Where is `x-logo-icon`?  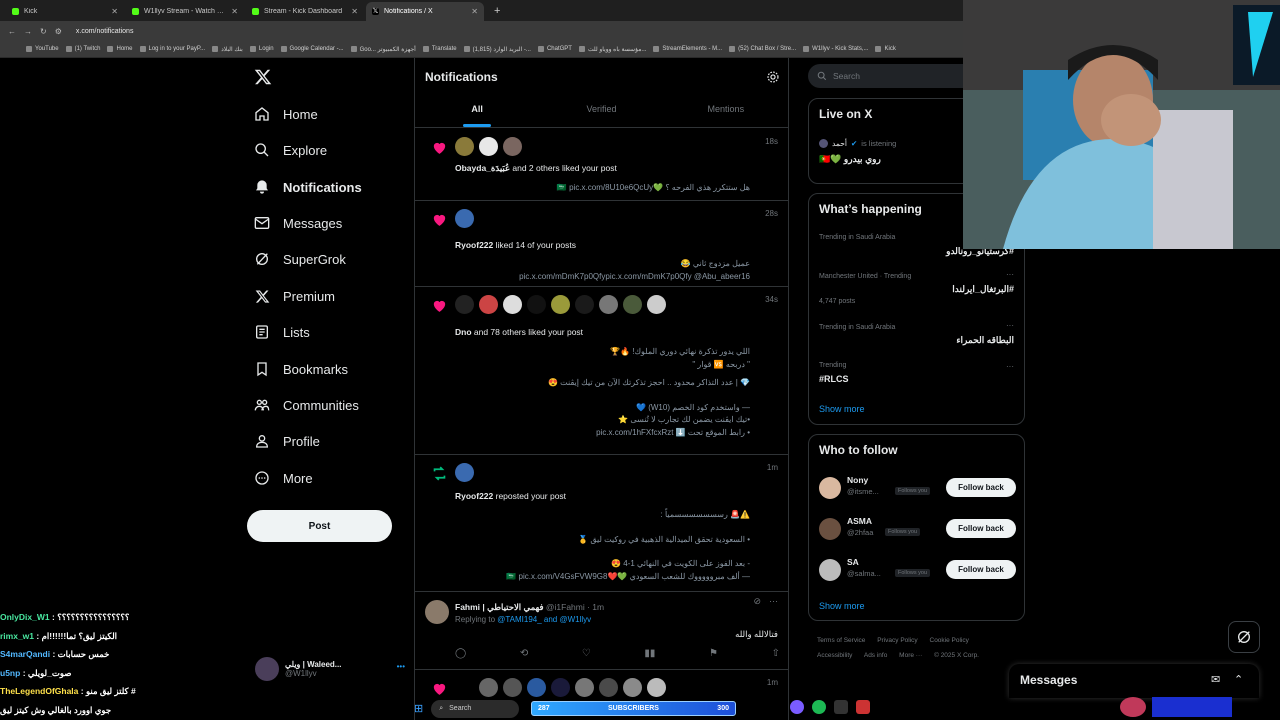
x-logo-icon is located at coordinates (263, 77).